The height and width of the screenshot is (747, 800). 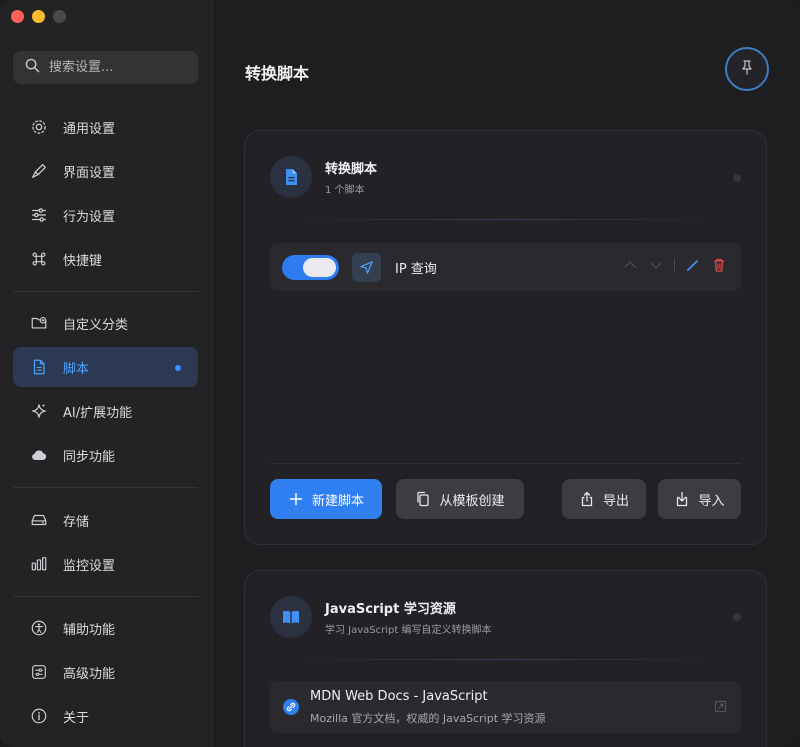 I want to click on script-name: IP 查询, so click(x=416, y=269).